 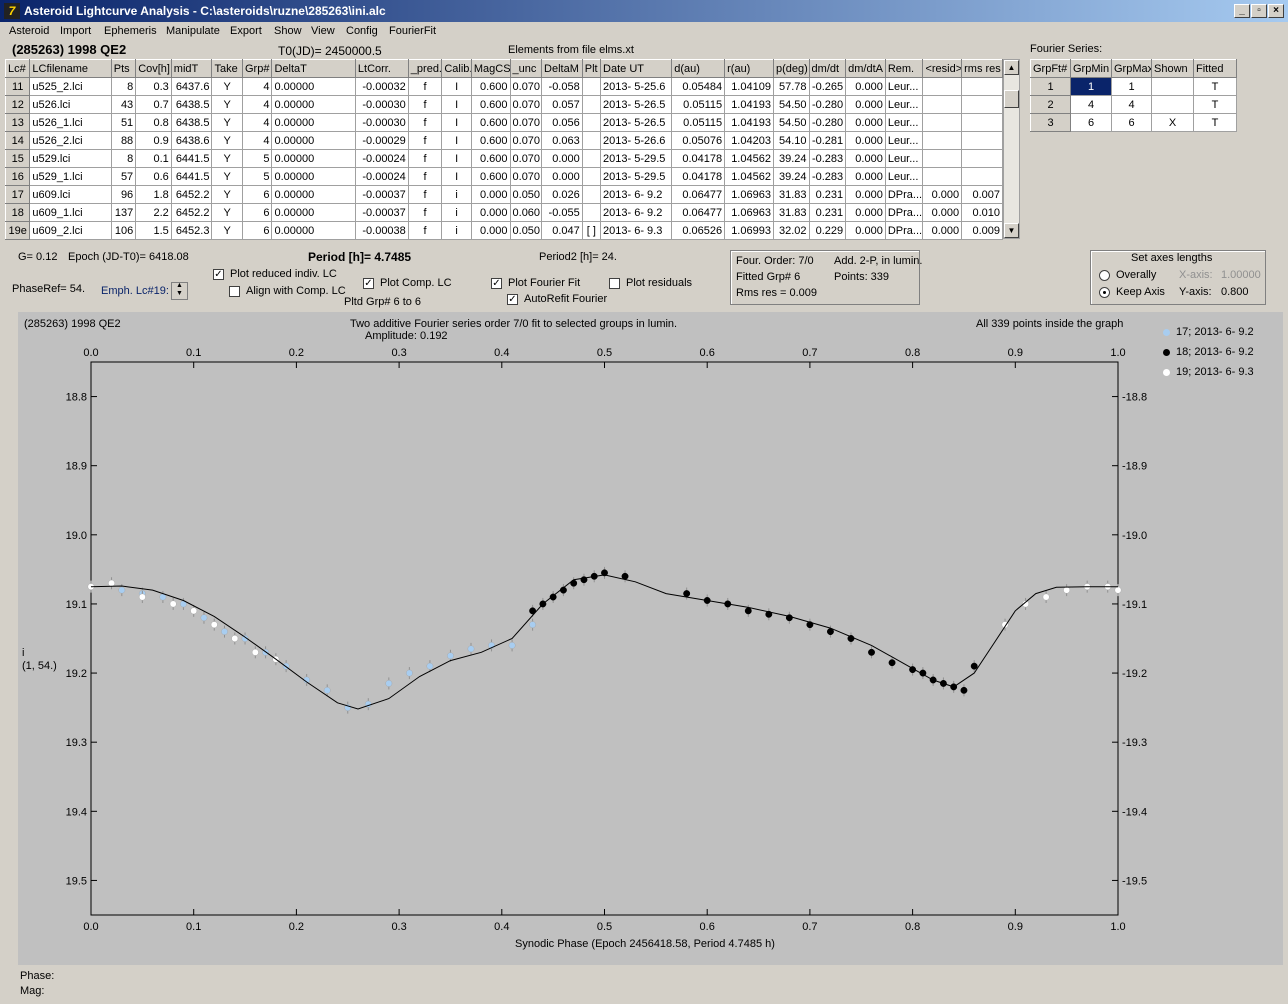 What do you see at coordinates (562, 122) in the screenshot?
I see `table-cell: 0.056` at bounding box center [562, 122].